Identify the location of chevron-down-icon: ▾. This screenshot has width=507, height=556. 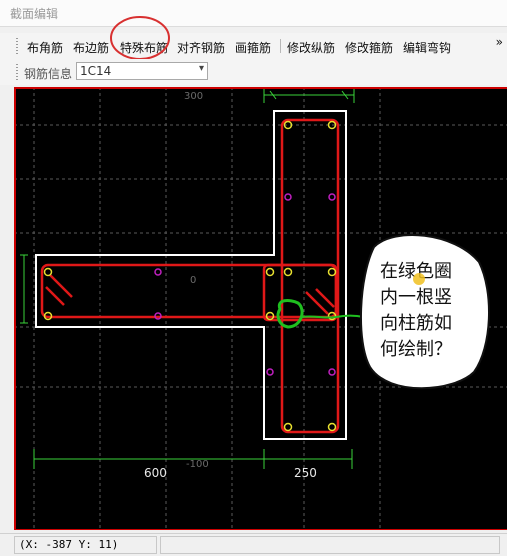
(201, 68).